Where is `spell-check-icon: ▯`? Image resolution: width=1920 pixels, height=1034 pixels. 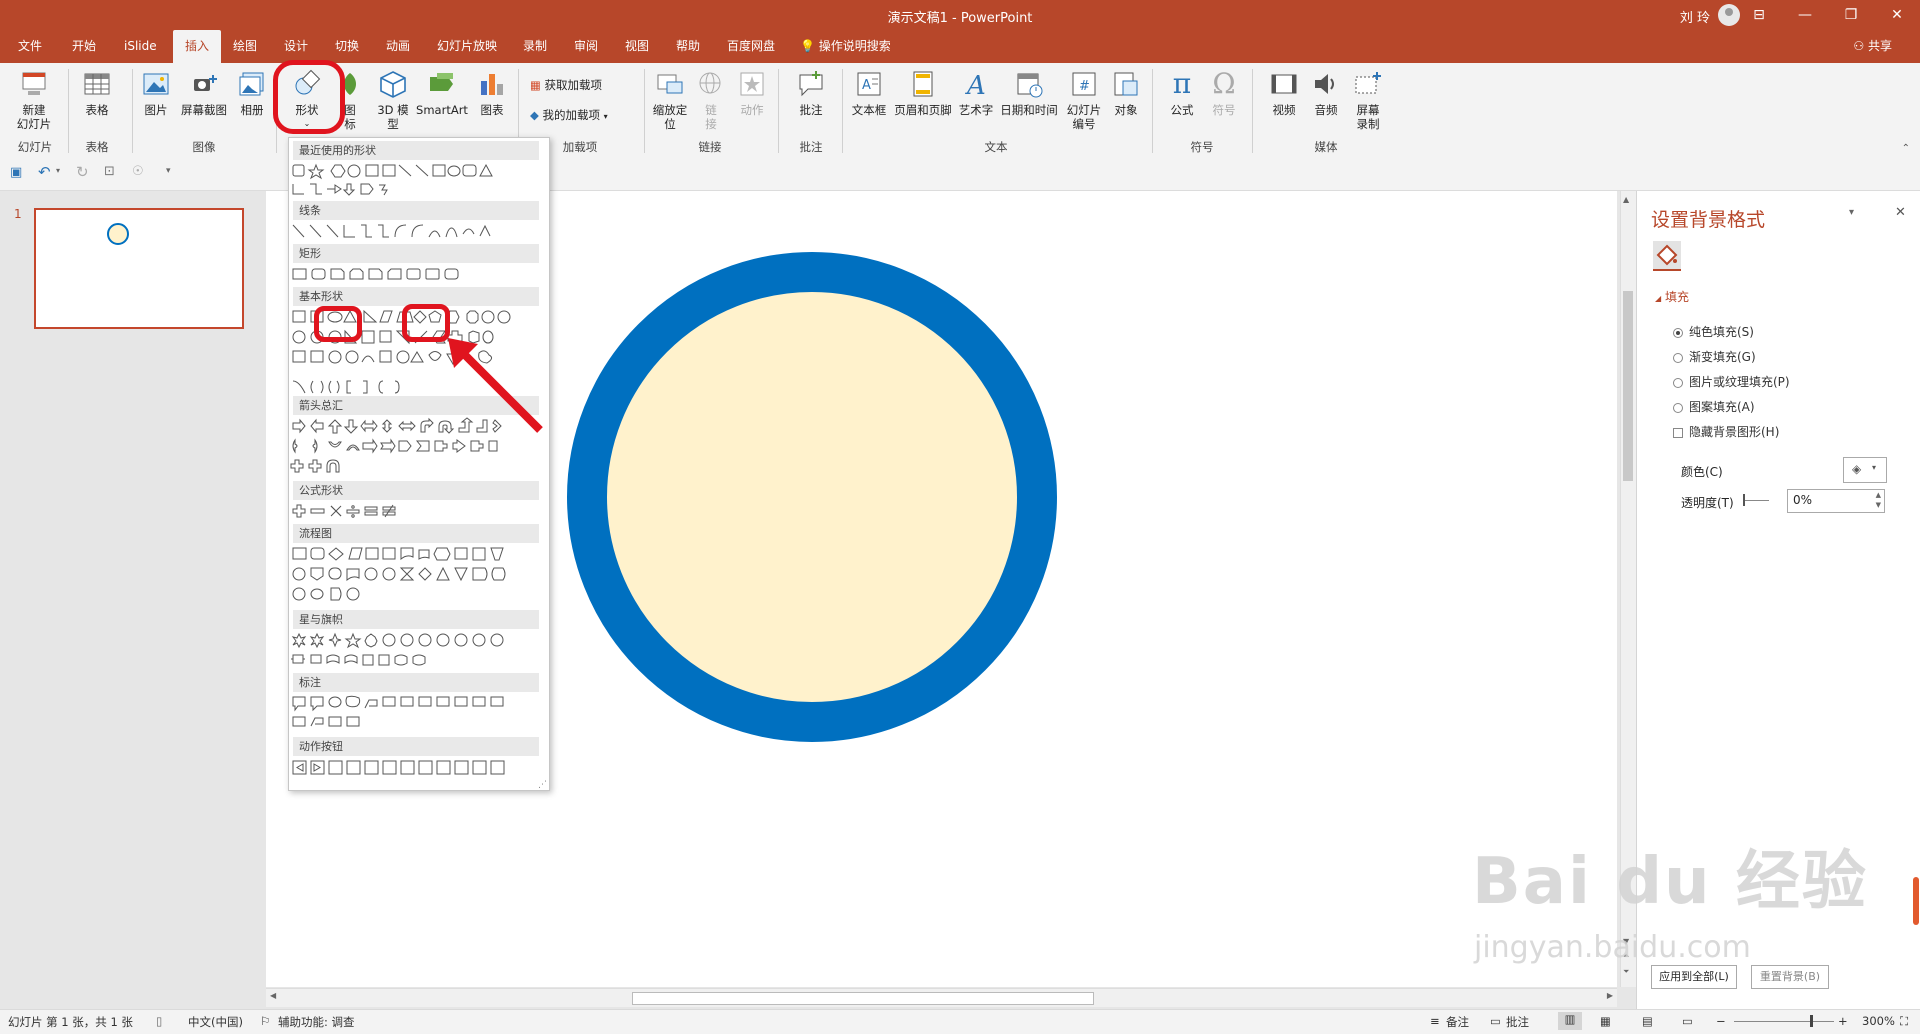
spell-check-icon: ▯ is located at coordinates (159, 1021).